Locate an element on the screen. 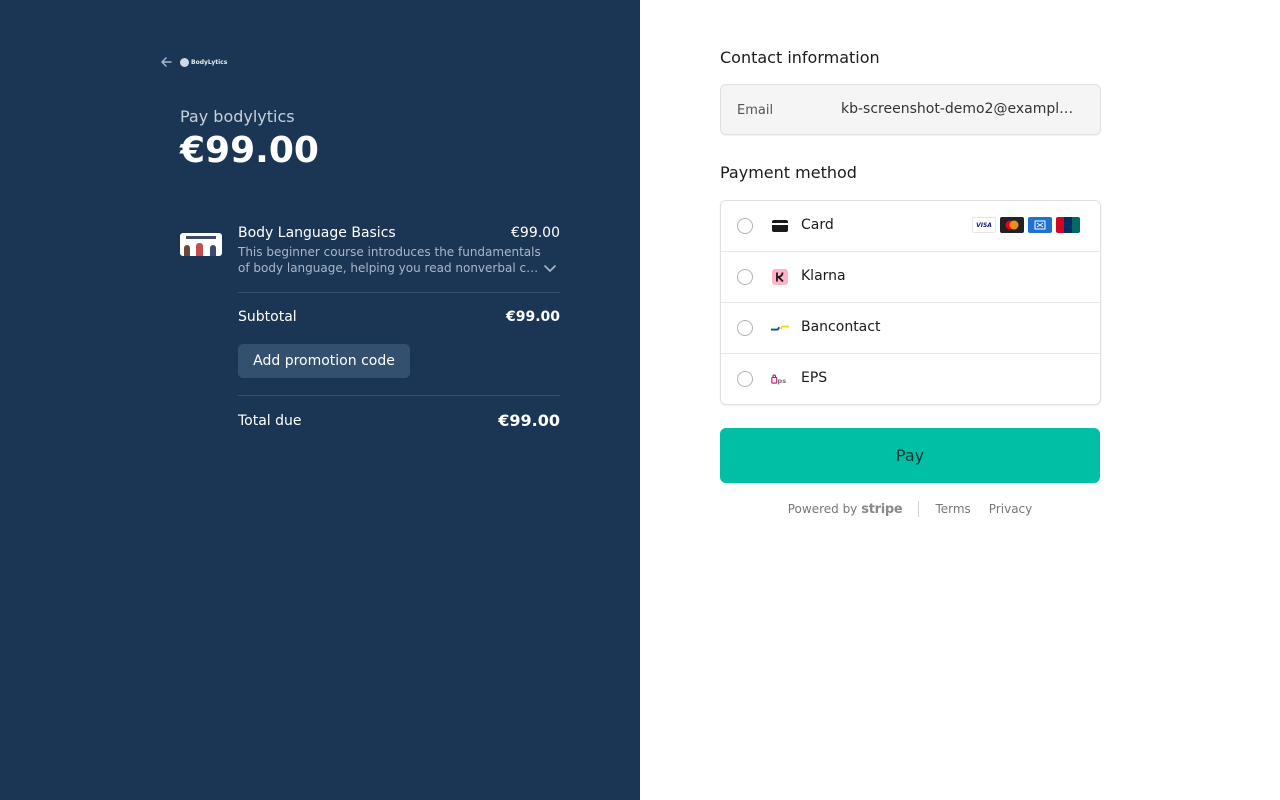  payment-option-eps: ps EPS is located at coordinates (910, 379).